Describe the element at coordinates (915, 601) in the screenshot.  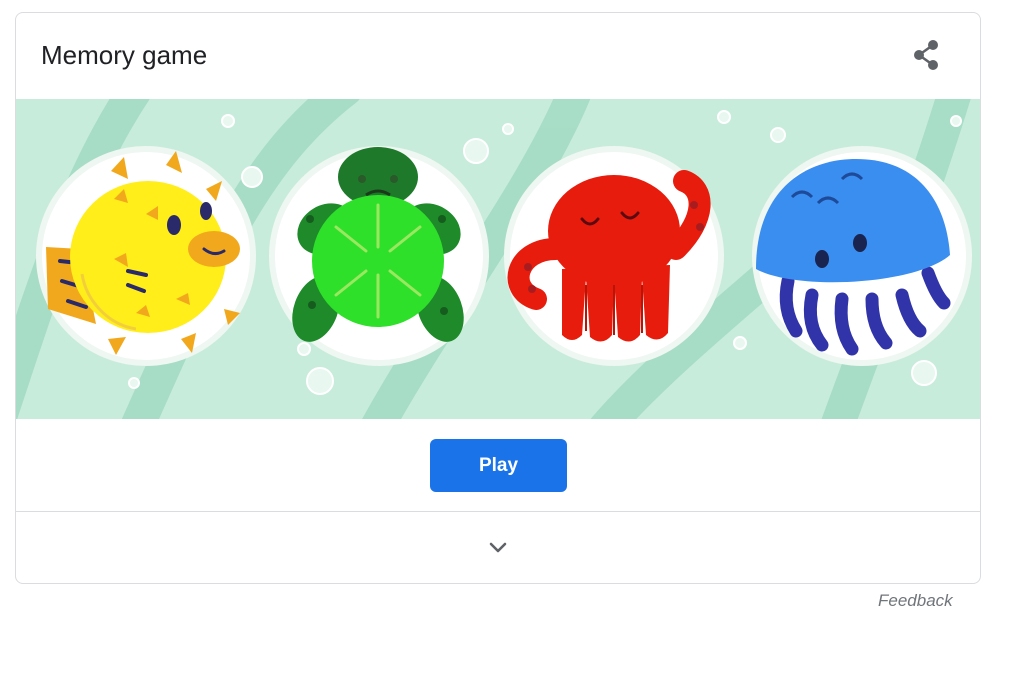
I see `feedback-link: Feedback` at that location.